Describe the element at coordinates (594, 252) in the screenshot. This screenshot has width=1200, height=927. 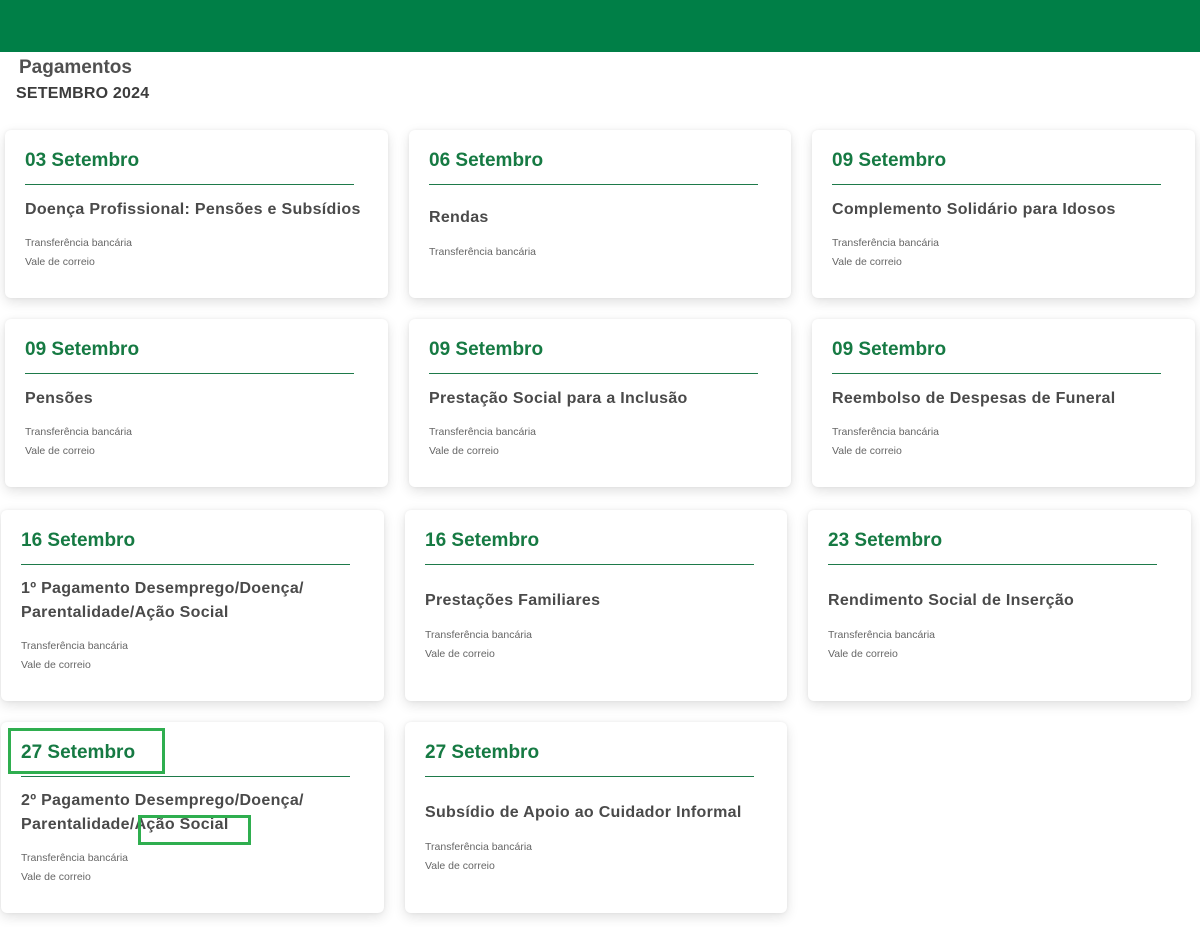
I see `payment-methods: Transferência bancária` at that location.